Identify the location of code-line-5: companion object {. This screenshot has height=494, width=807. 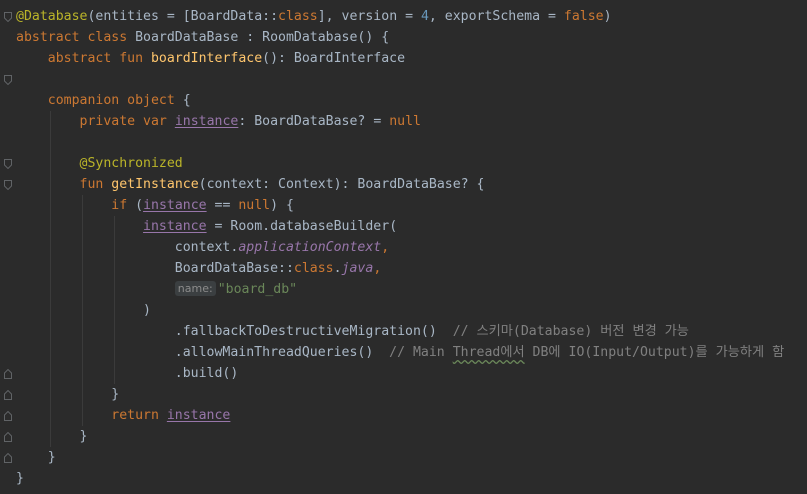
(103, 100).